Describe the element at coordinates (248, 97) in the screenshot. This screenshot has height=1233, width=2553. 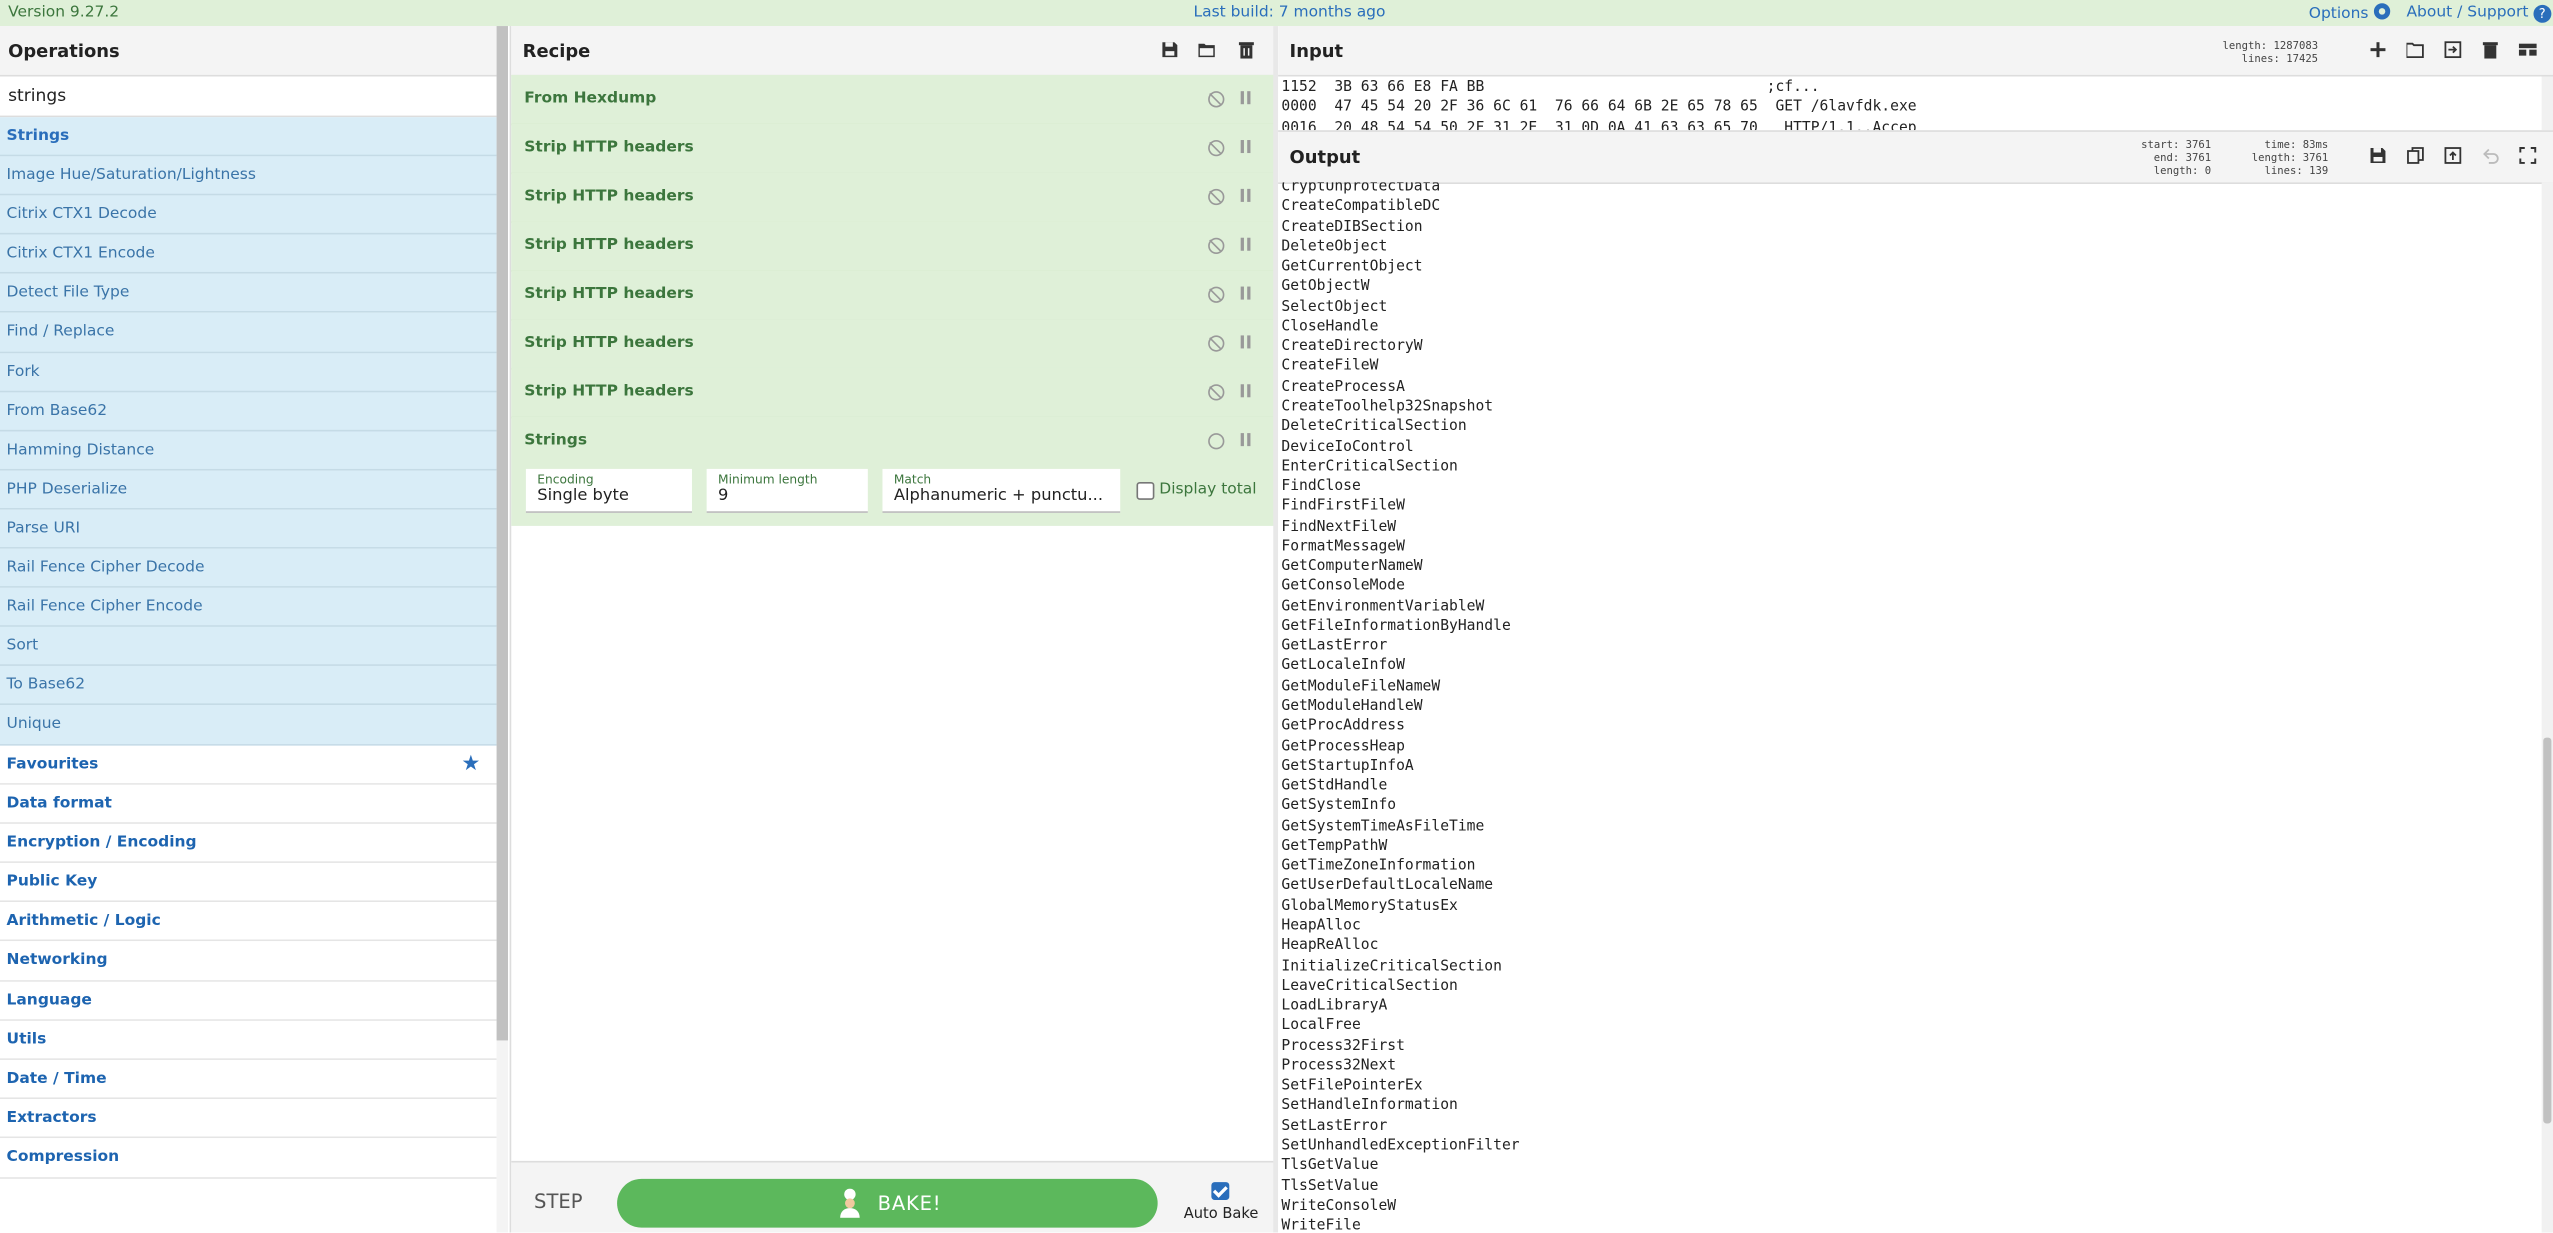
I see `operations-search-input: strings` at that location.